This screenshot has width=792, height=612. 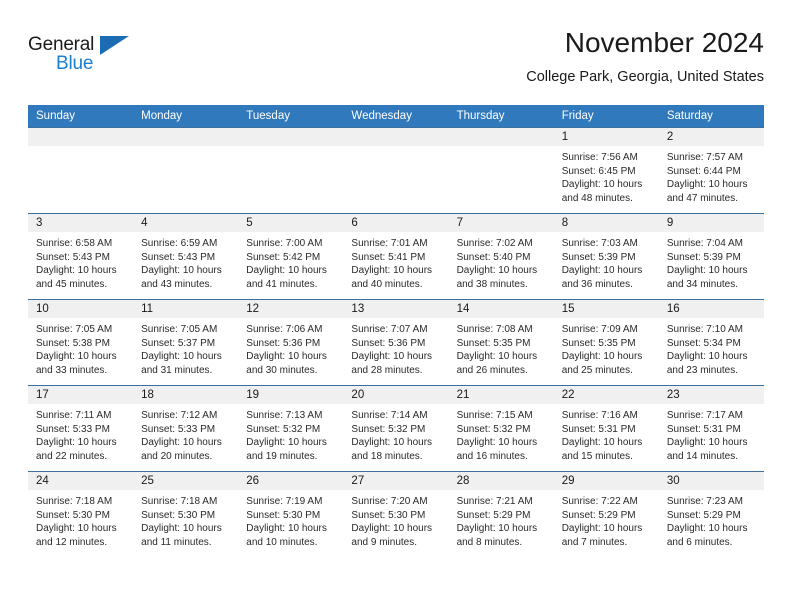 I want to click on daylight-text-line2: and 28 minutes., so click(x=387, y=370).